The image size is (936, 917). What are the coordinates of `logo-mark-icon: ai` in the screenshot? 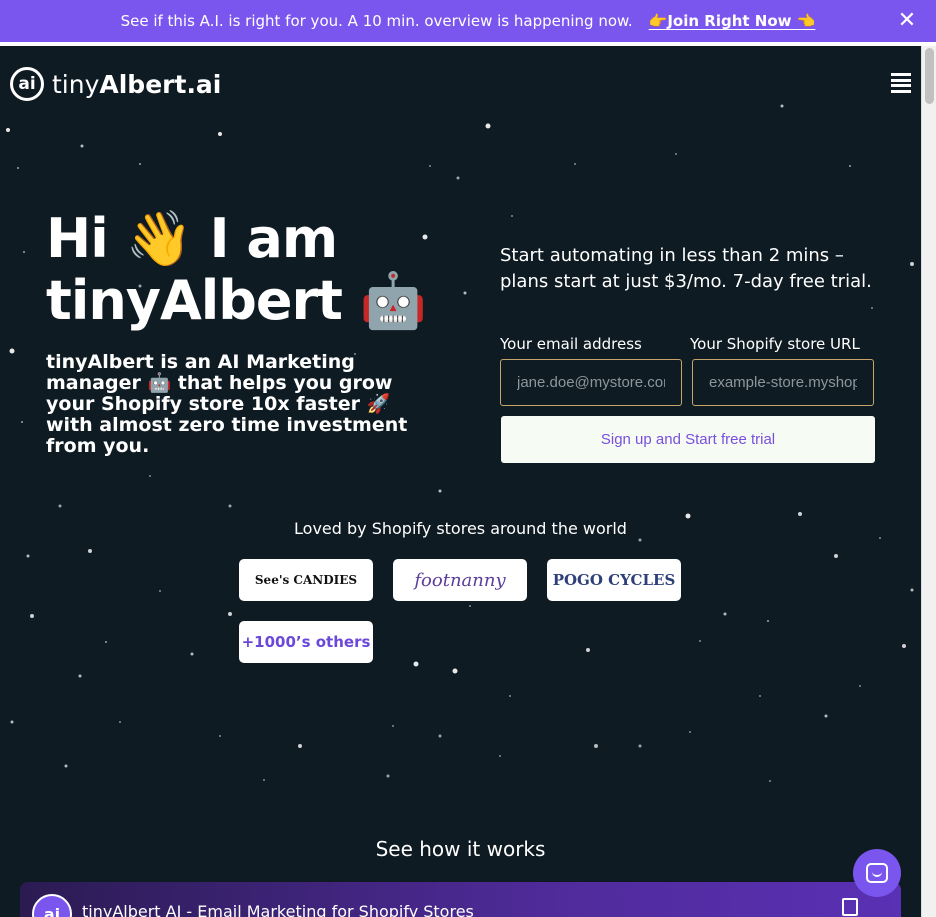 It's located at (27, 84).